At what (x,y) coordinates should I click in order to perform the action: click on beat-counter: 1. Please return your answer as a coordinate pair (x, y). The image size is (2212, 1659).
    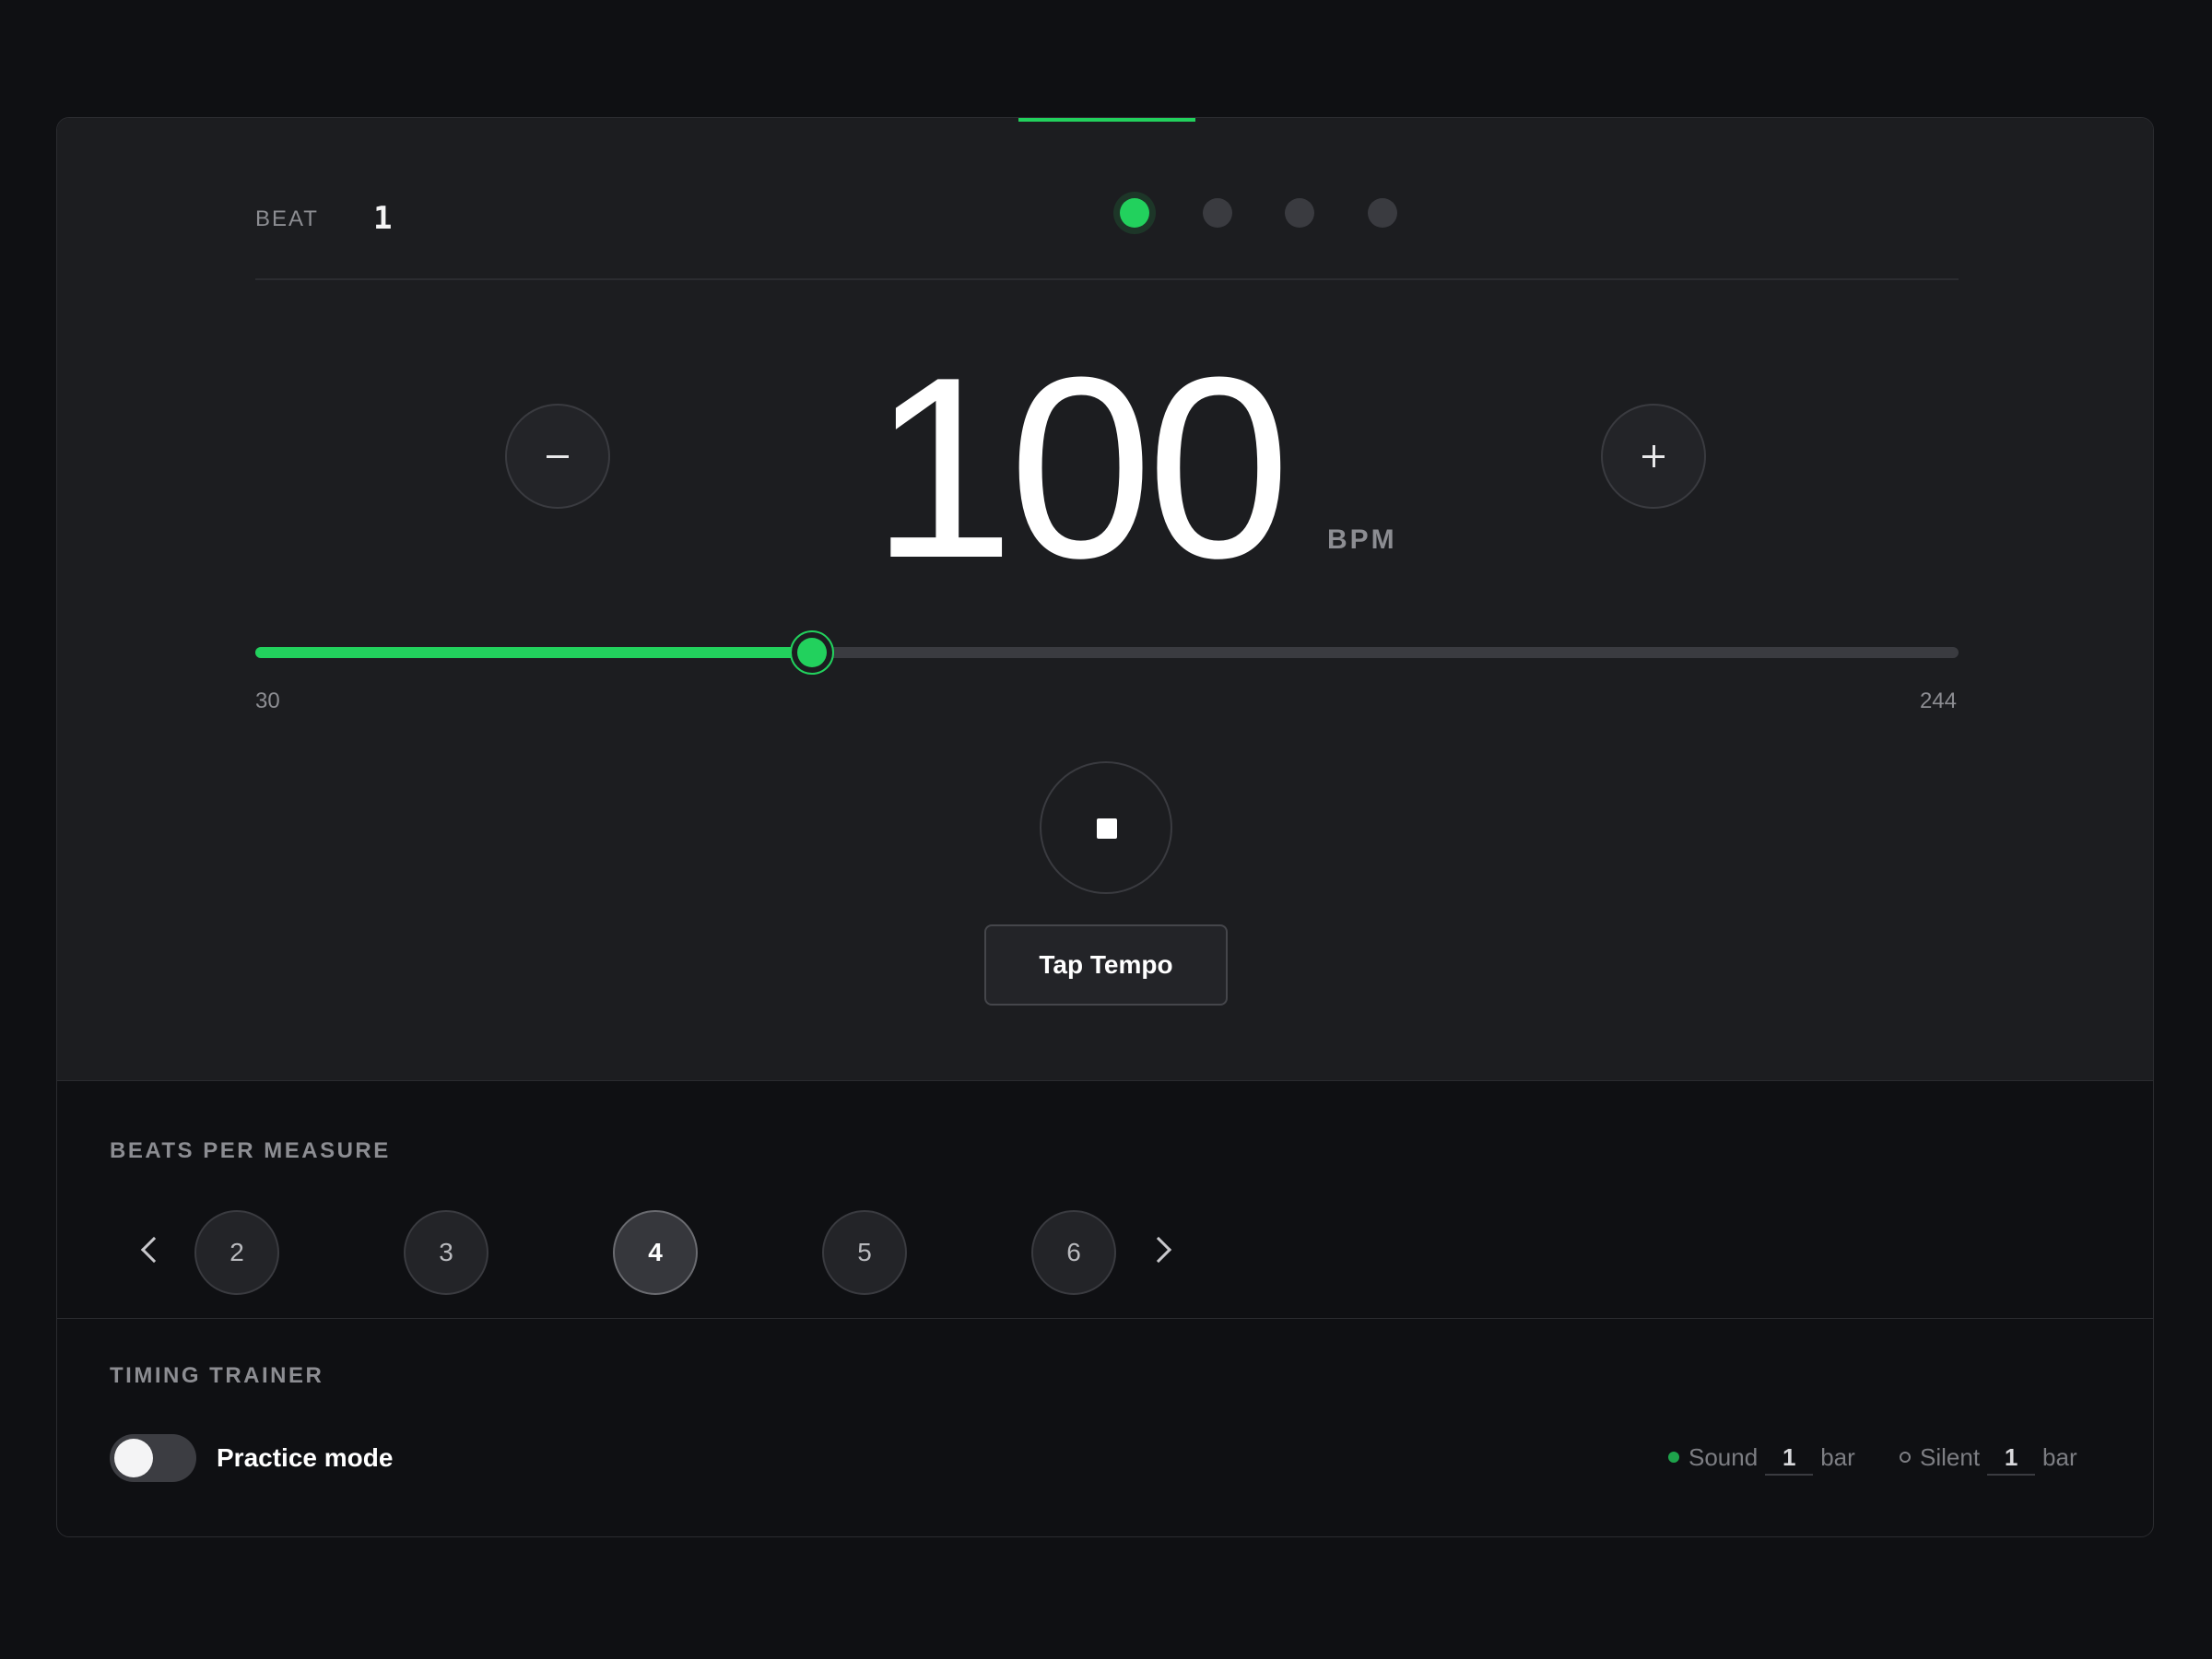
    Looking at the image, I should click on (383, 218).